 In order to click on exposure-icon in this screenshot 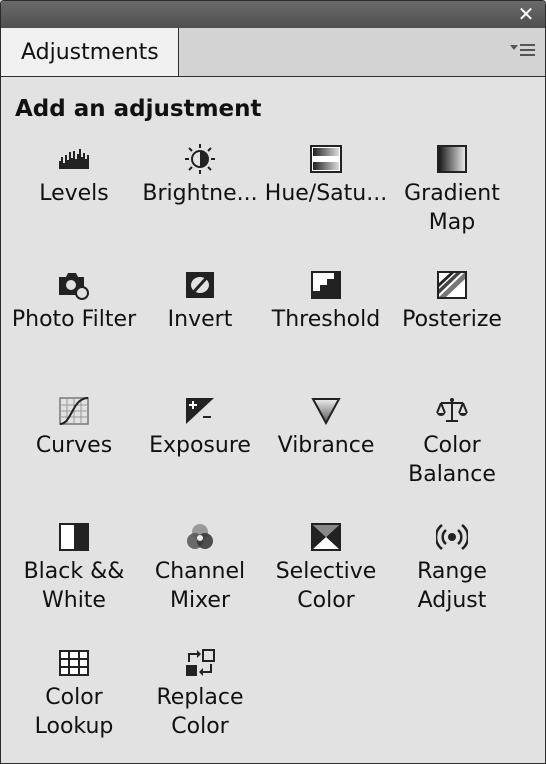, I will do `click(200, 411)`.